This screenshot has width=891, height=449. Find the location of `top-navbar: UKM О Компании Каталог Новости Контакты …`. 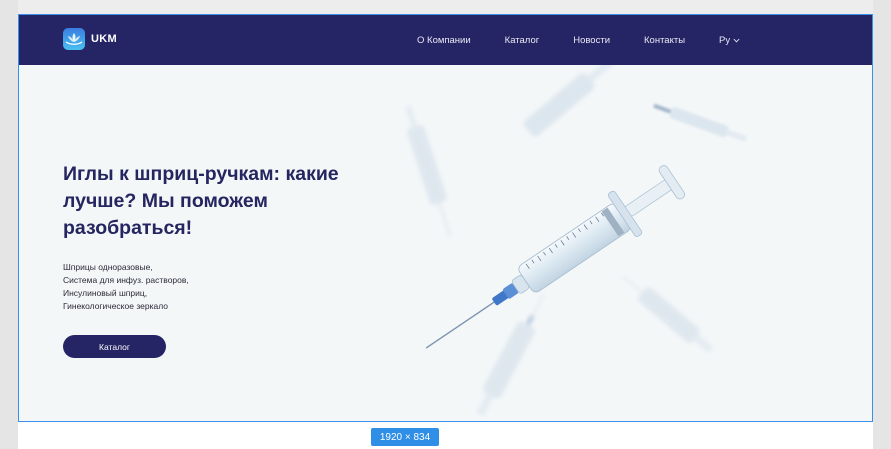

top-navbar: UKM О Компании Каталог Новости Контакты … is located at coordinates (445, 40).